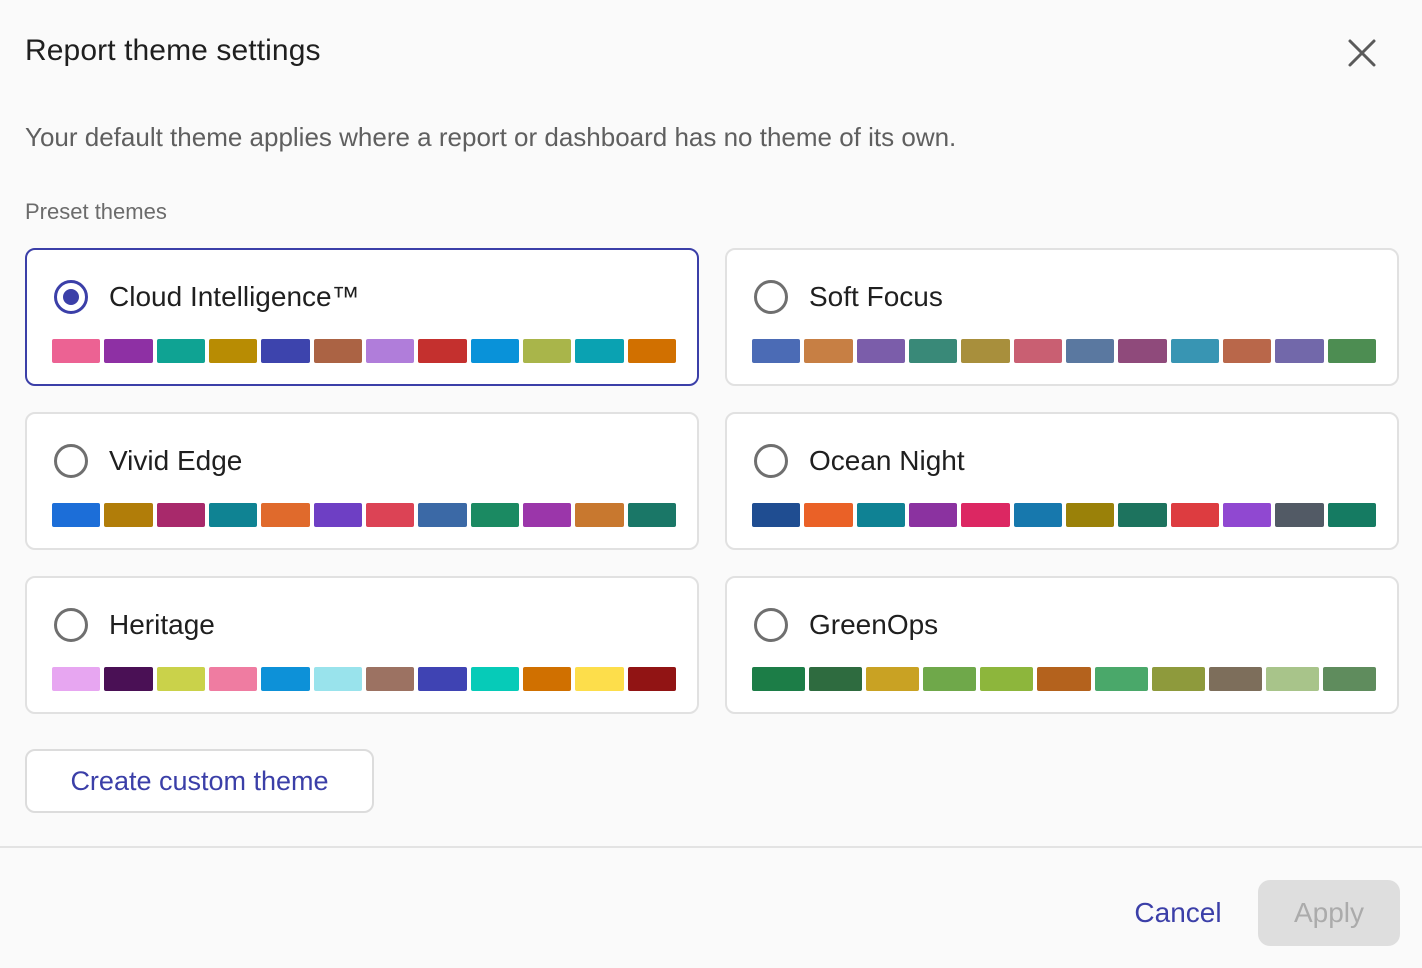 The width and height of the screenshot is (1422, 968). I want to click on apply-button: Apply, so click(1329, 913).